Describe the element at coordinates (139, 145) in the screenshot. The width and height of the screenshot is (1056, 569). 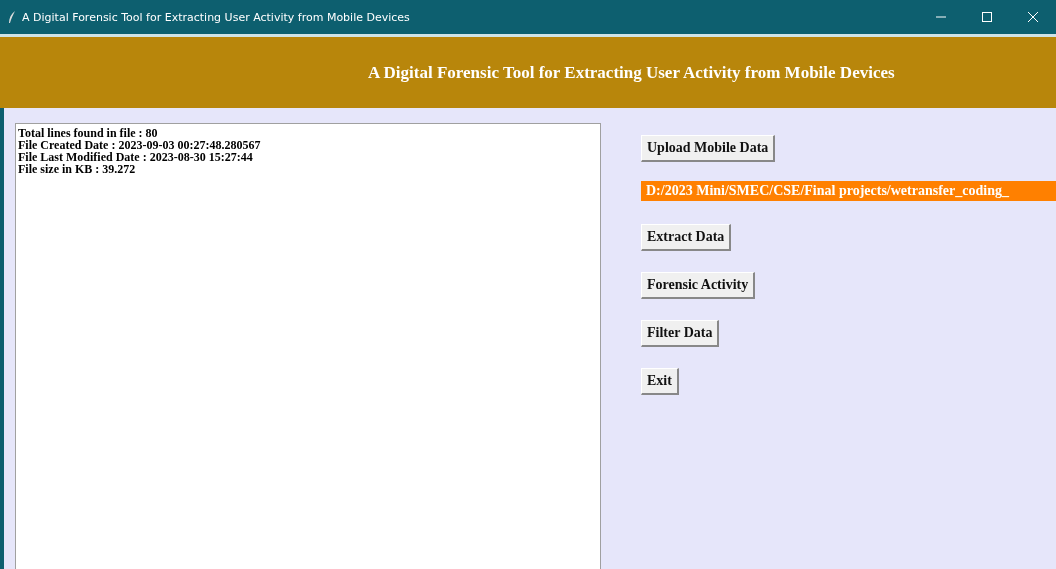
I see `output-line: File Created Date : 2023-09-03 00:27:48.280567` at that location.